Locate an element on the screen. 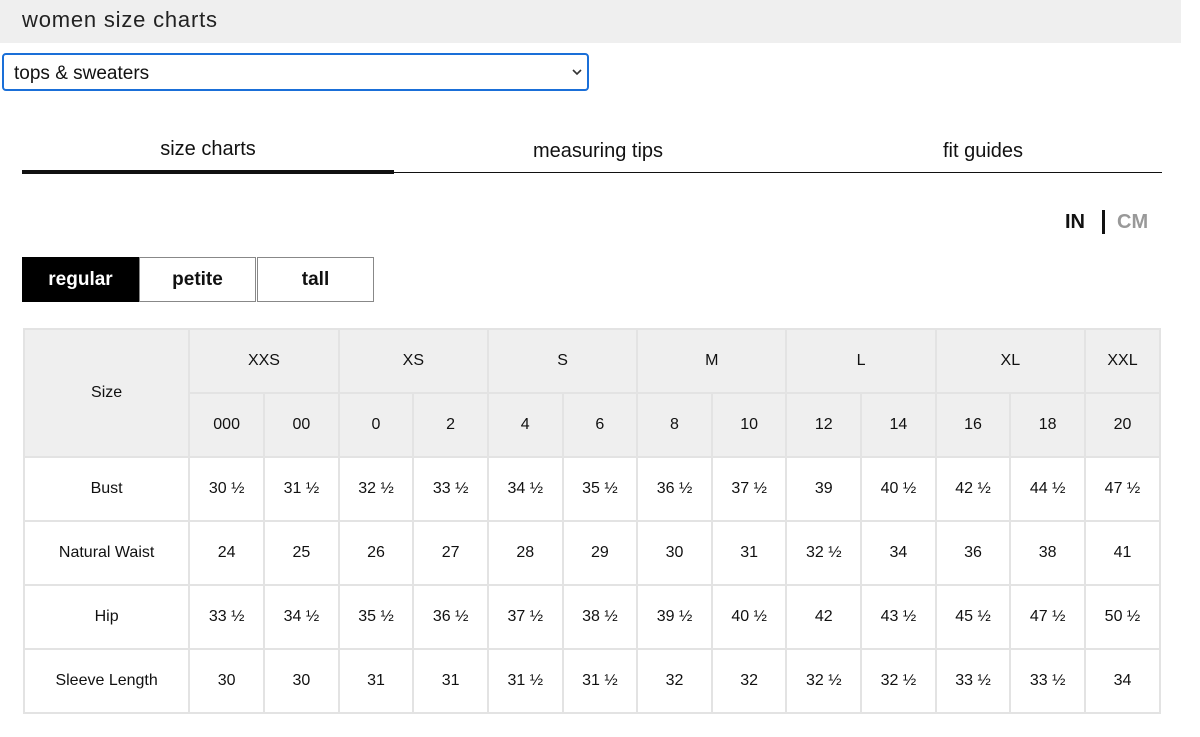  chevron-down-icon is located at coordinates (577, 72).